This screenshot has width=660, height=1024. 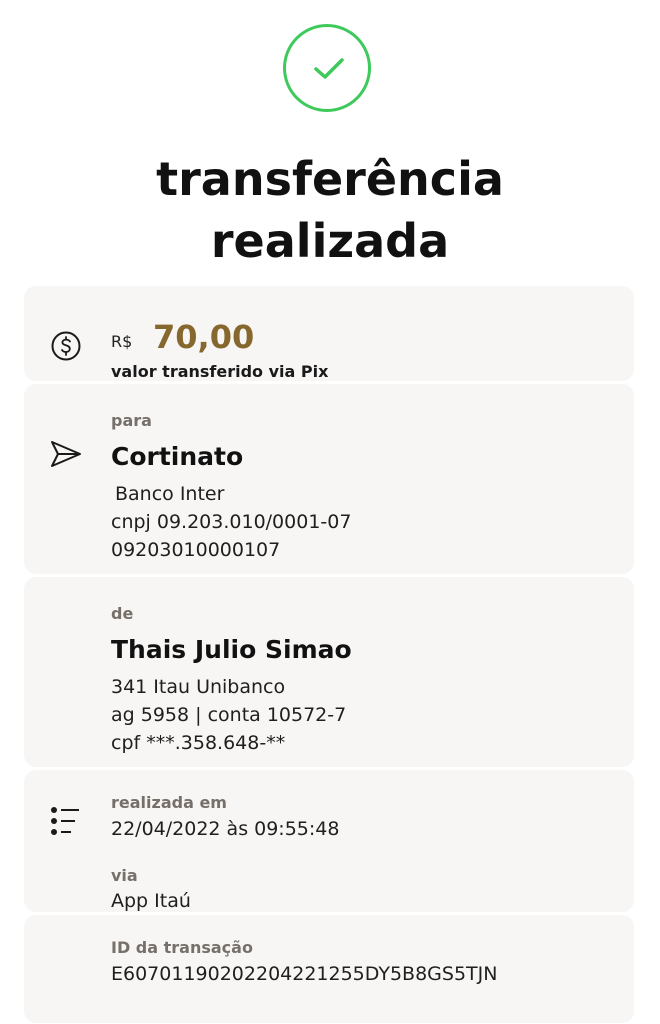 What do you see at coordinates (225, 829) in the screenshot?
I see `date-value: 22/04/2022 às 09:55:48` at bounding box center [225, 829].